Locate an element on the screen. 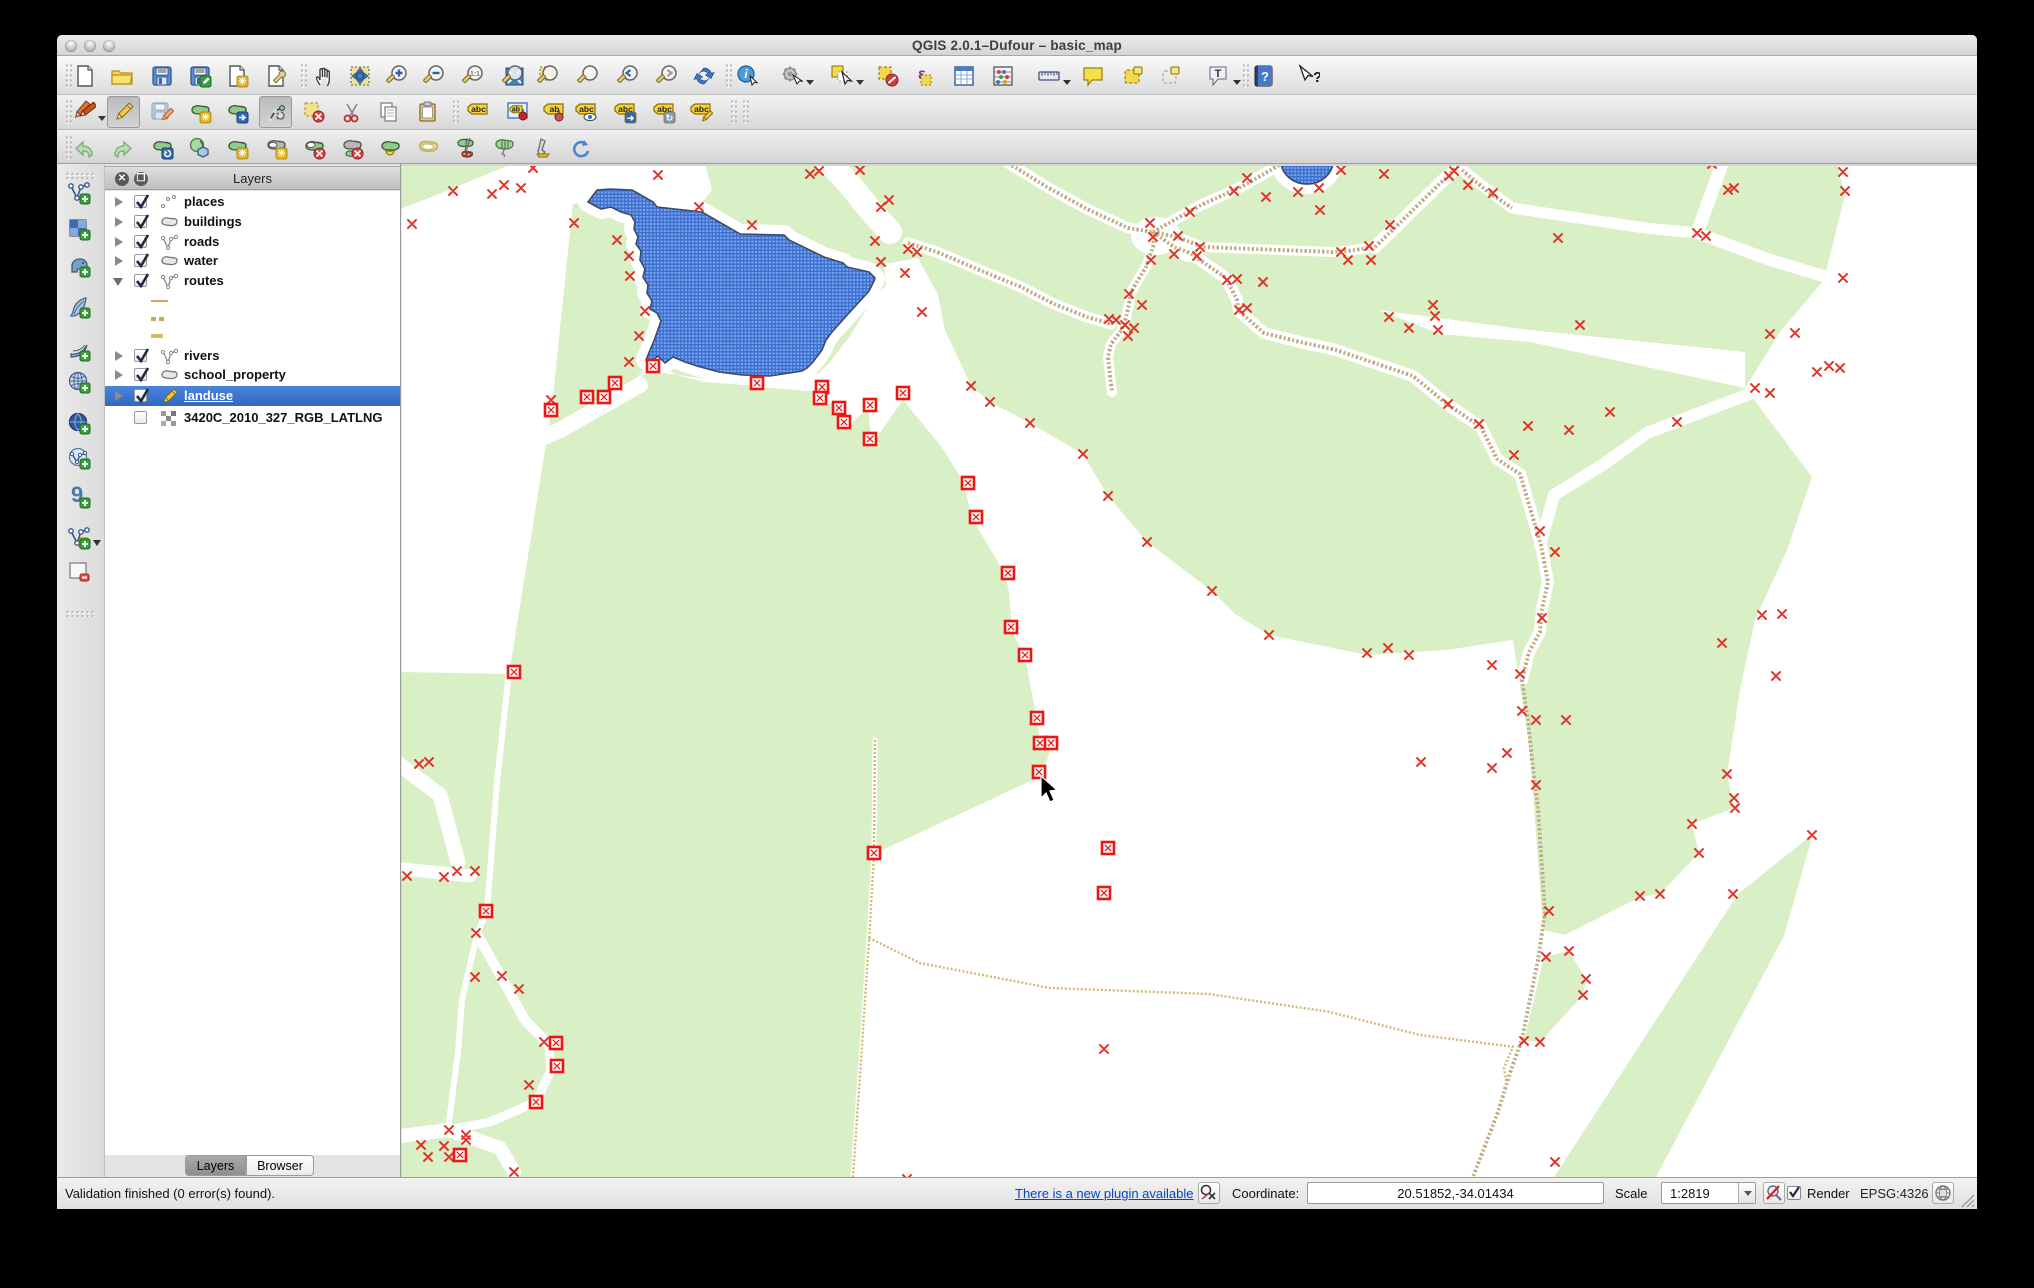  svg-text: 1:1 is located at coordinates (475, 74).